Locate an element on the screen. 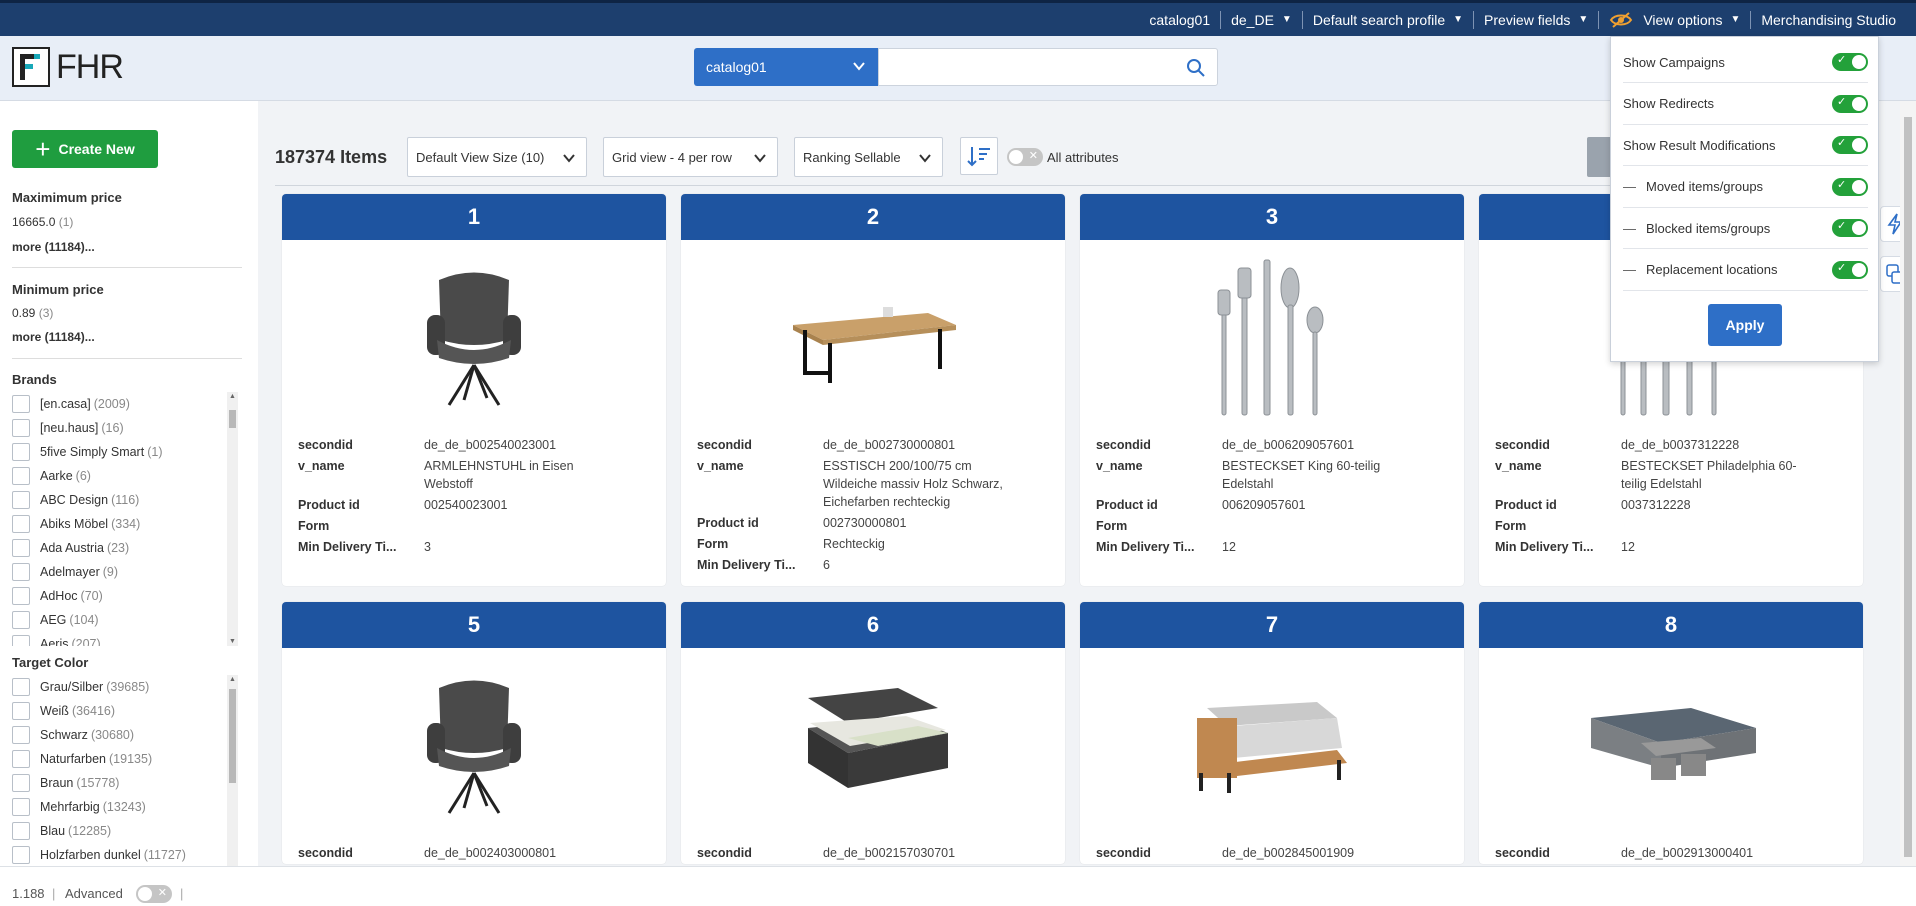 Image resolution: width=1916 pixels, height=906 pixels. attribute-name: Form is located at coordinates (1511, 526).